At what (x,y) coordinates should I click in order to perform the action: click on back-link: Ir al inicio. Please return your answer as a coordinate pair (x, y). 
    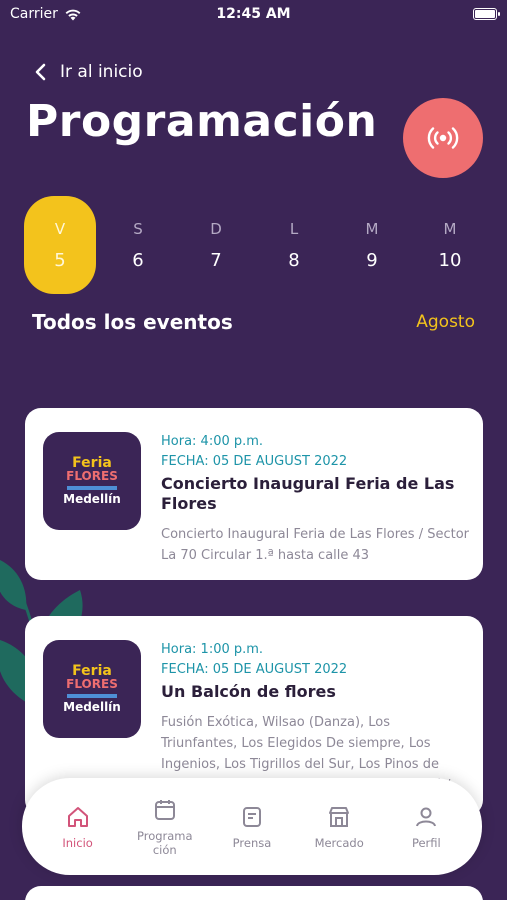
    Looking at the image, I should click on (88, 72).